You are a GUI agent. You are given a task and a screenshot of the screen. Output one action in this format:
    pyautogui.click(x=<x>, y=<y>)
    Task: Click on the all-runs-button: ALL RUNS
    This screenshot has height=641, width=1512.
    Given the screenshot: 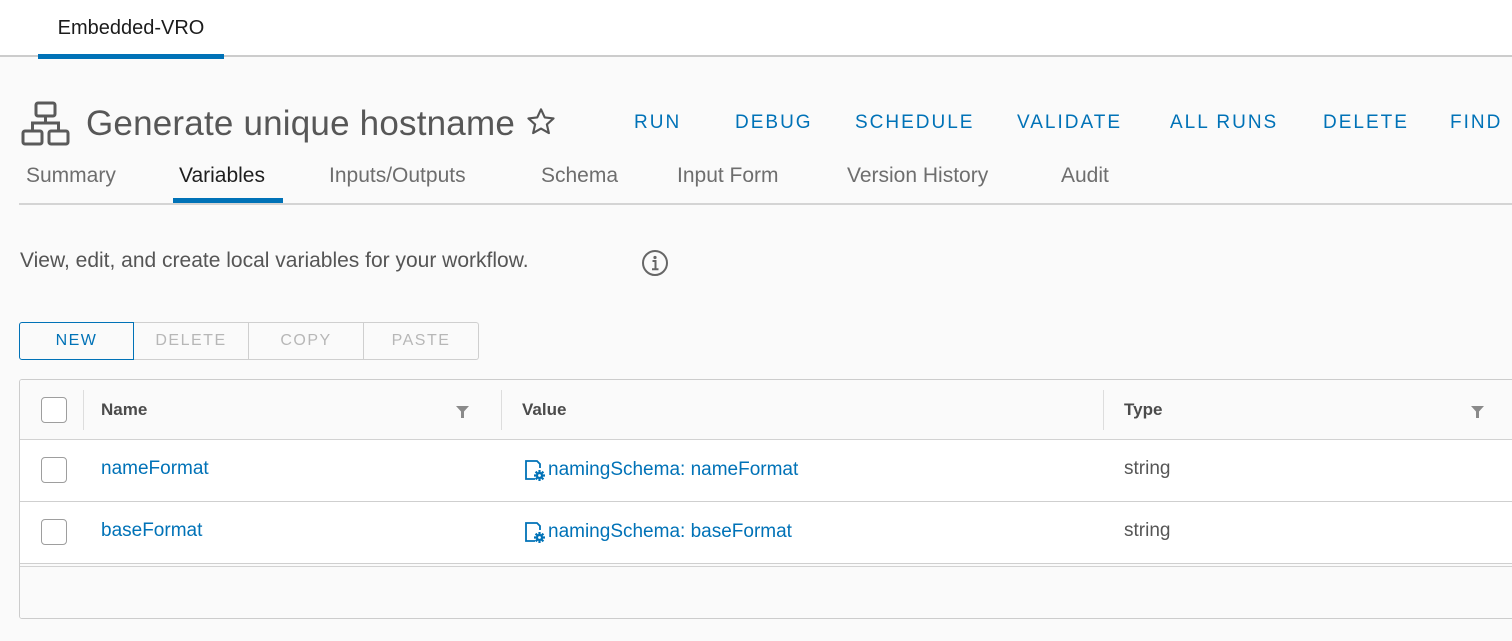 What is the action you would take?
    pyautogui.click(x=1224, y=123)
    